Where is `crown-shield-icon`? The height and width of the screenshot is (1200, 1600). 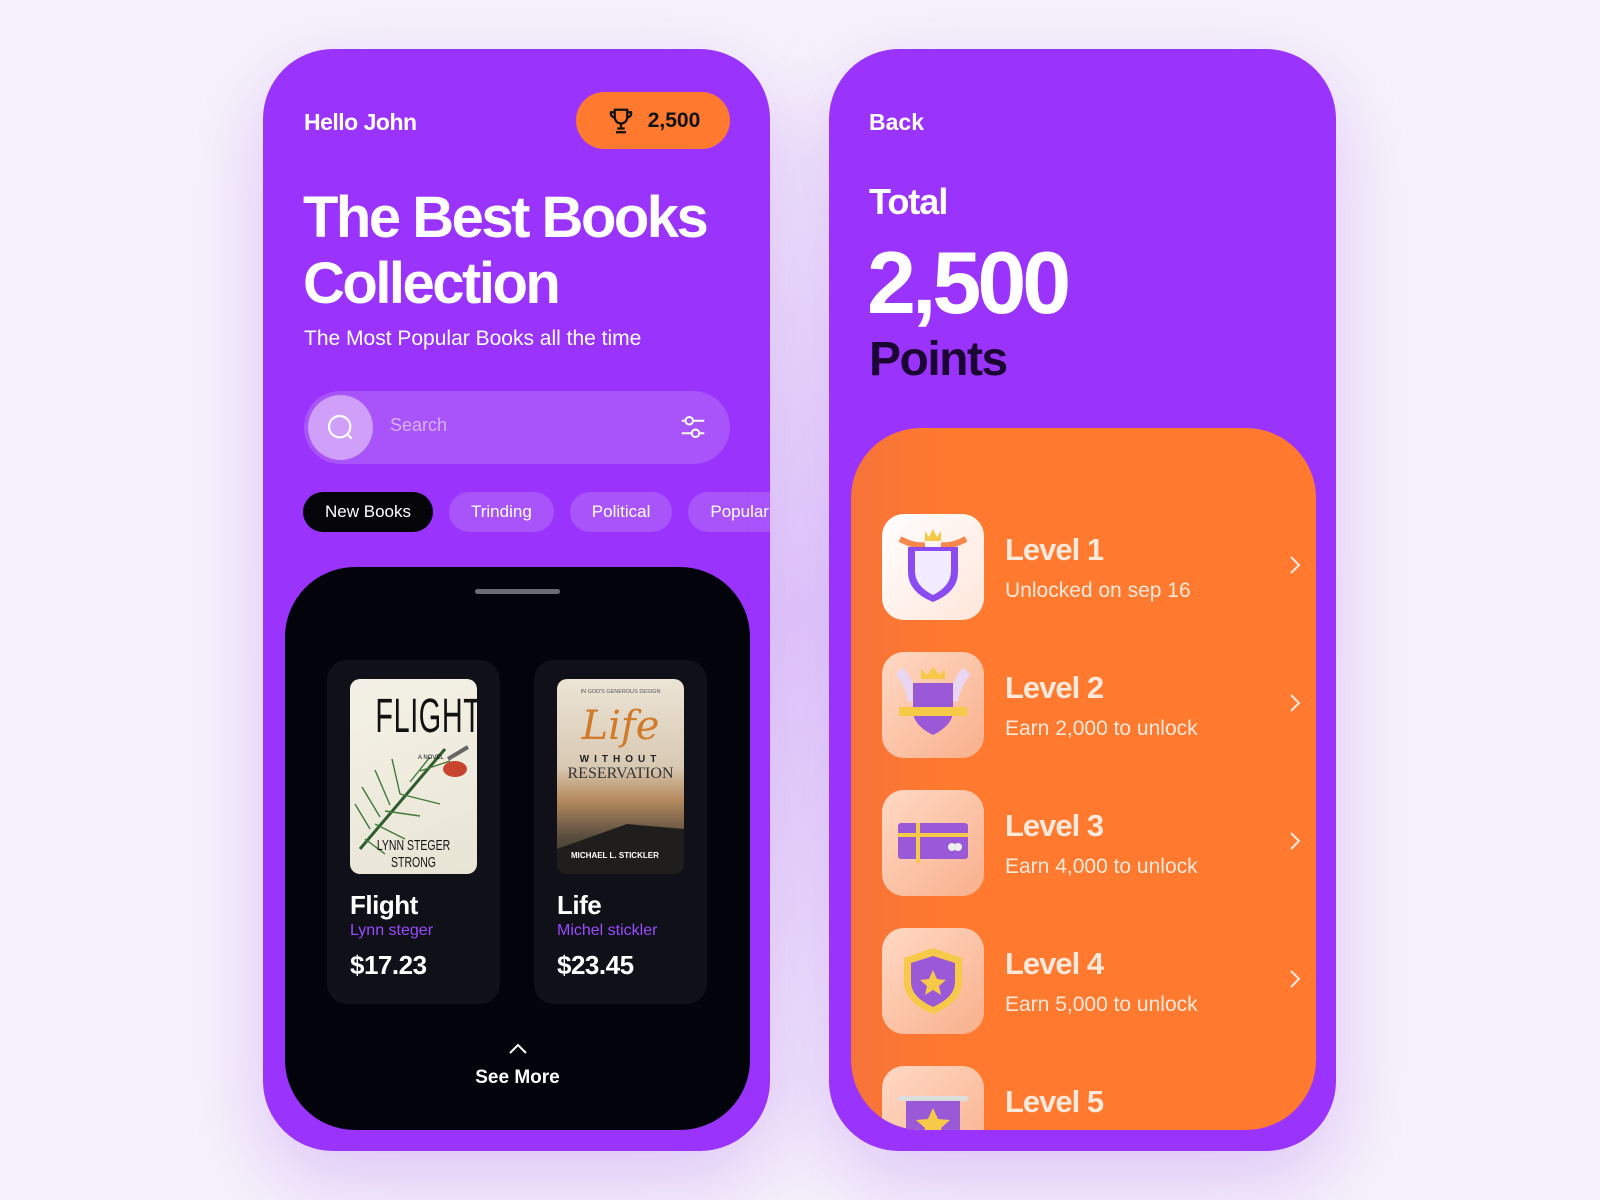 crown-shield-icon is located at coordinates (933, 705).